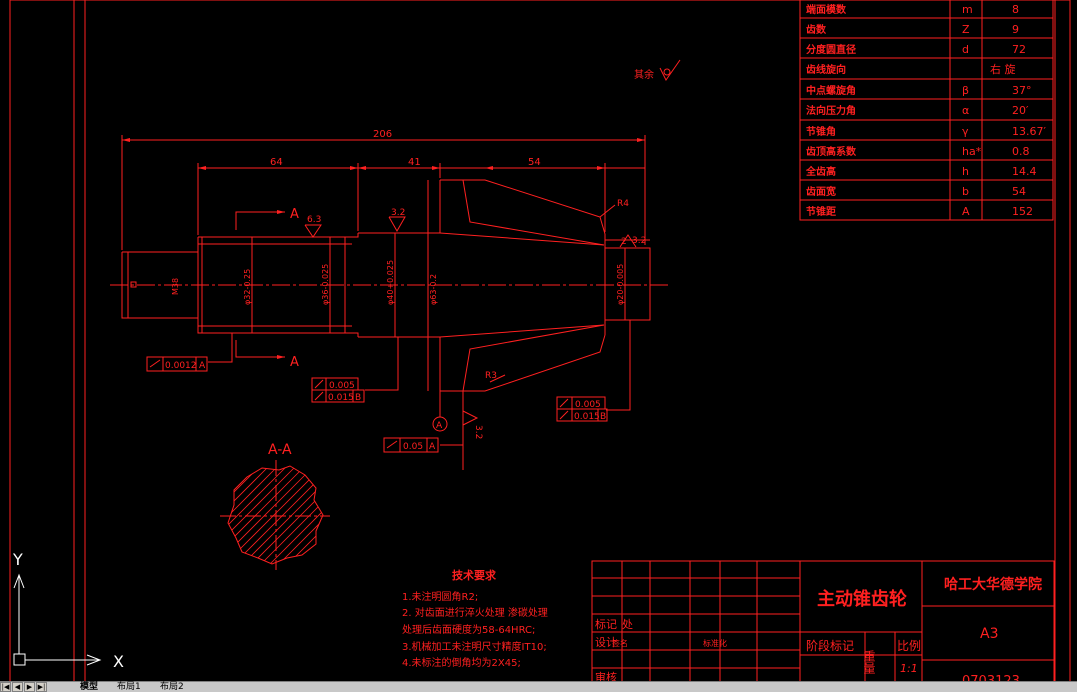  I want to click on dim-2: 2, so click(624, 242).